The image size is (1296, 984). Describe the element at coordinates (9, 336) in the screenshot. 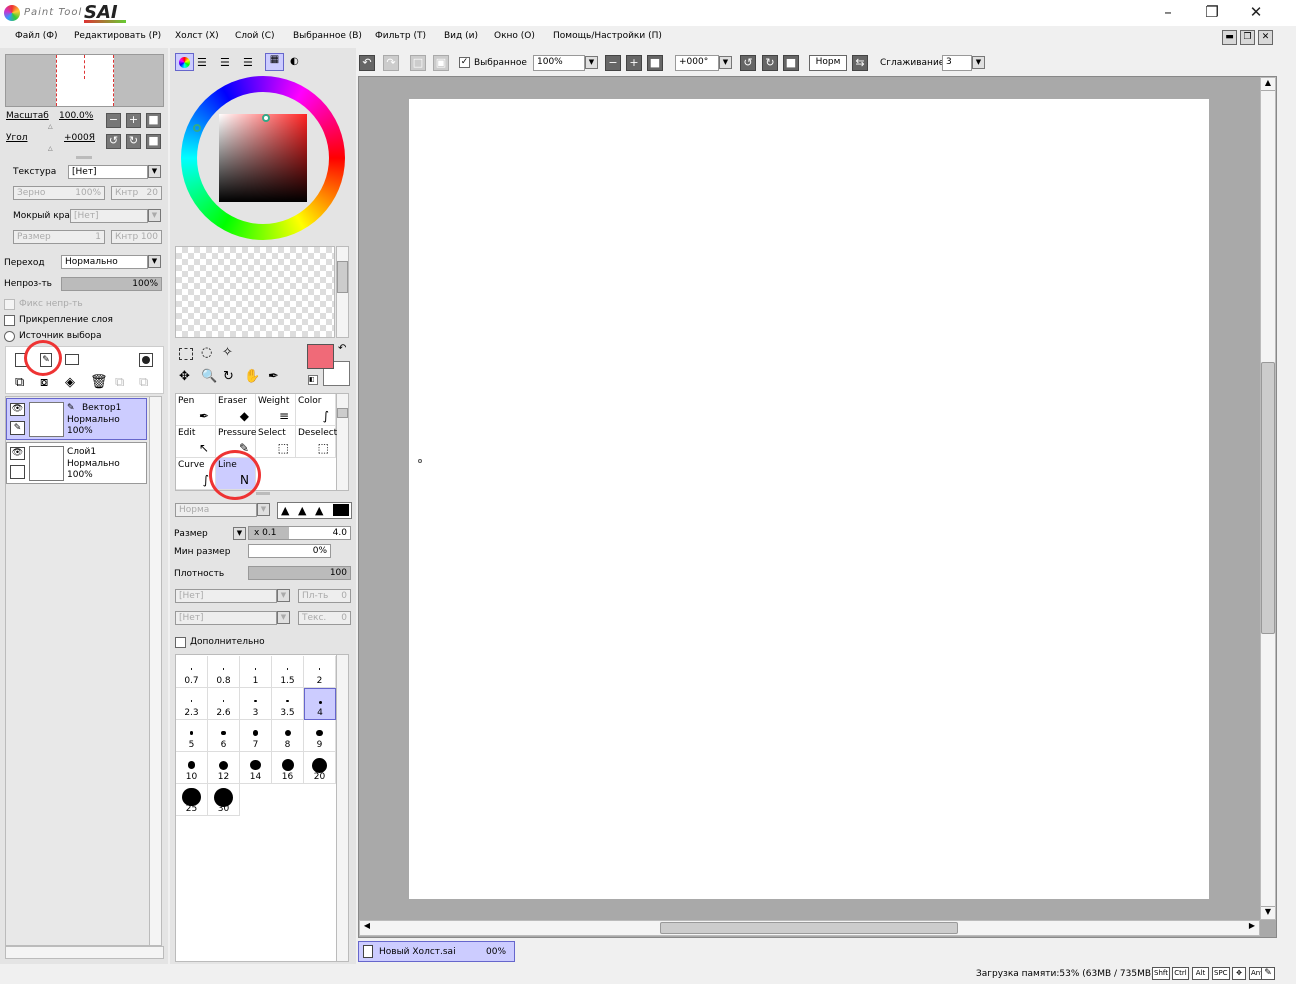

I see `selection-source-radio` at that location.